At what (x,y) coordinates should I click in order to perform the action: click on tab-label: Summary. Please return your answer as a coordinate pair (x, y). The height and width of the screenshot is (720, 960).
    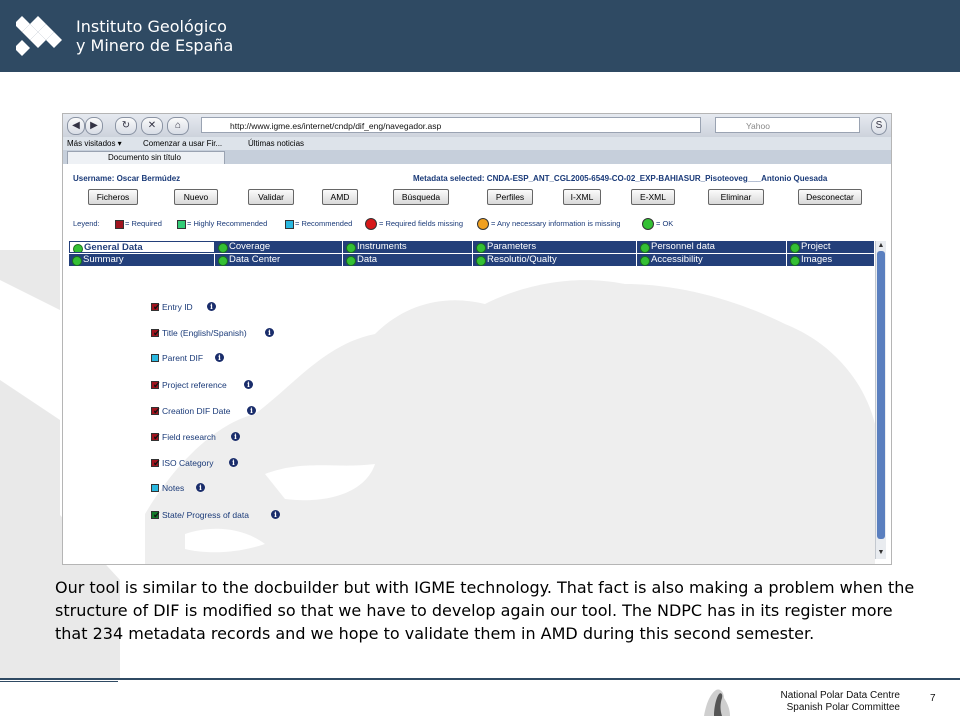
    Looking at the image, I should click on (103, 259).